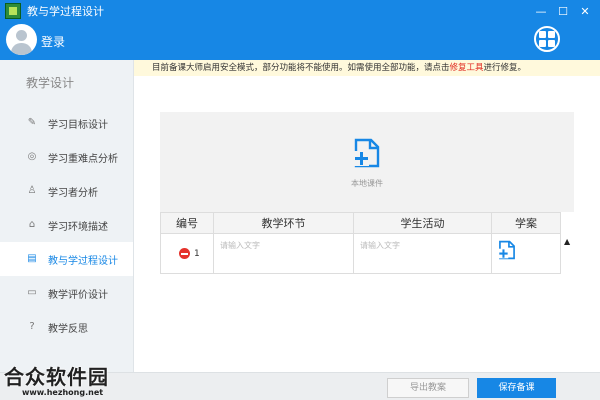  What do you see at coordinates (526, 253) in the screenshot?
I see `study-plan-cell` at bounding box center [526, 253].